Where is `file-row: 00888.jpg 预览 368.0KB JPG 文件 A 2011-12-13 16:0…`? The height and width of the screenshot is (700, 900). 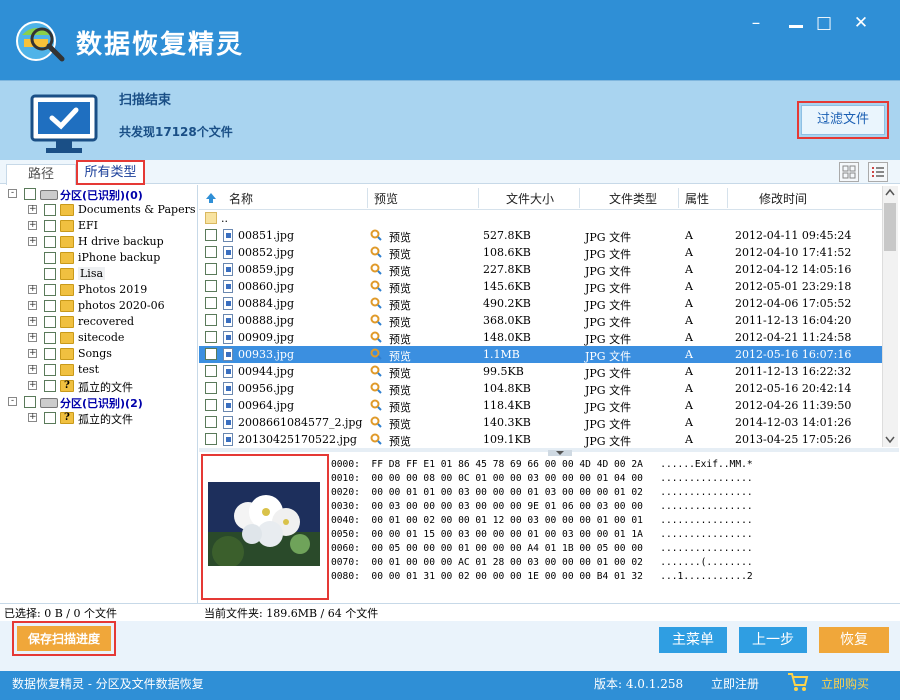 file-row: 00888.jpg 预览 368.0KB JPG 文件 A 2011-12-13 16:0… is located at coordinates (540, 320).